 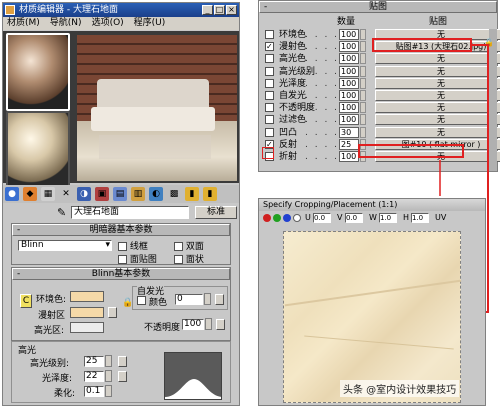 I want to click on green-channel-icon, so click(x=277, y=218).